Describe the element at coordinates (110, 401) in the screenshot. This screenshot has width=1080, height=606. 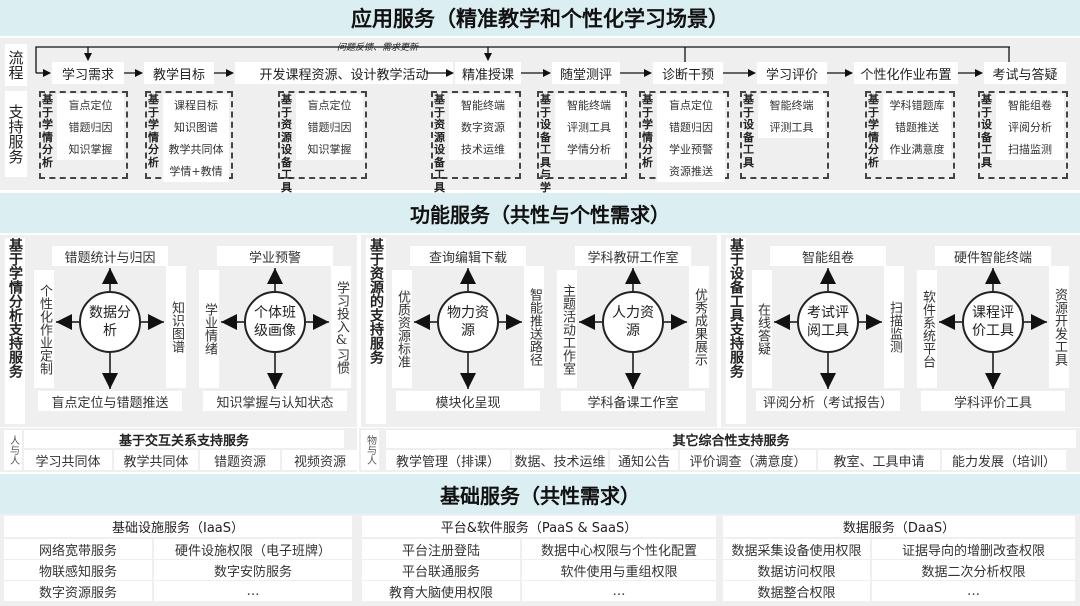
I see `hub-bottom-label: 盲点定位与错题推送` at that location.